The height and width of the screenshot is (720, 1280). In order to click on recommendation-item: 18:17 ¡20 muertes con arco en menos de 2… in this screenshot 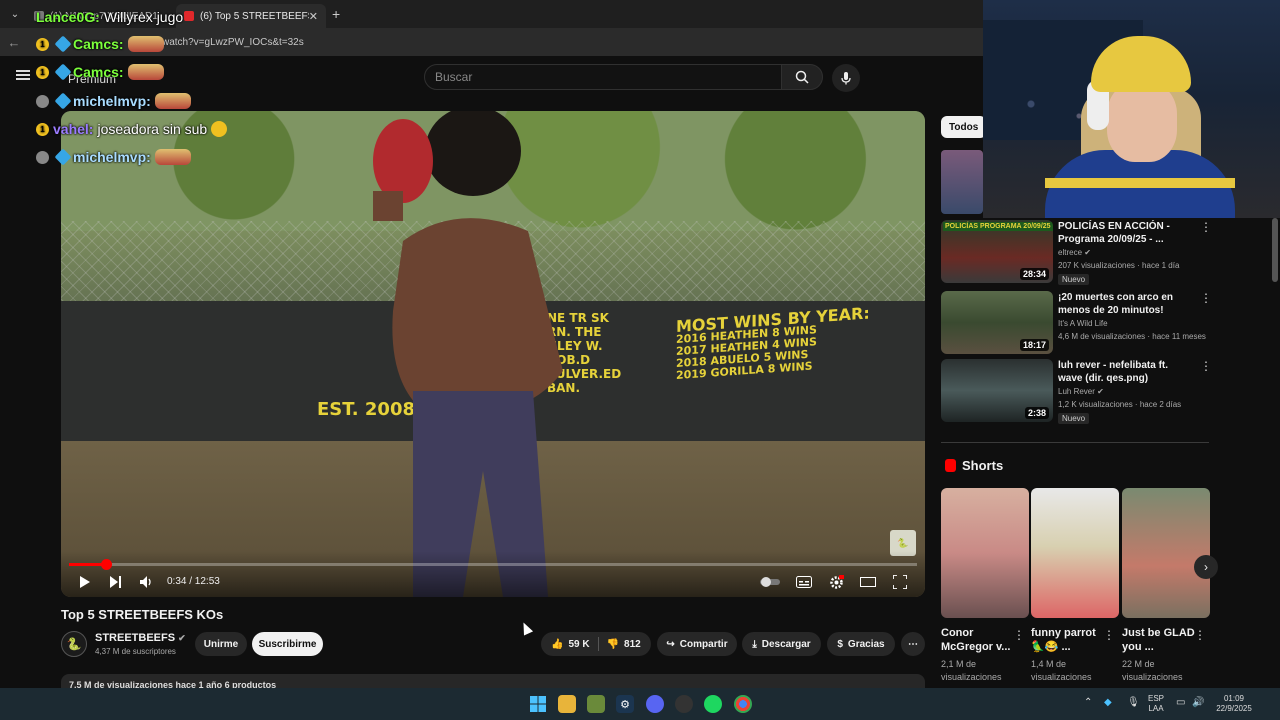, I will do `click(1076, 323)`.